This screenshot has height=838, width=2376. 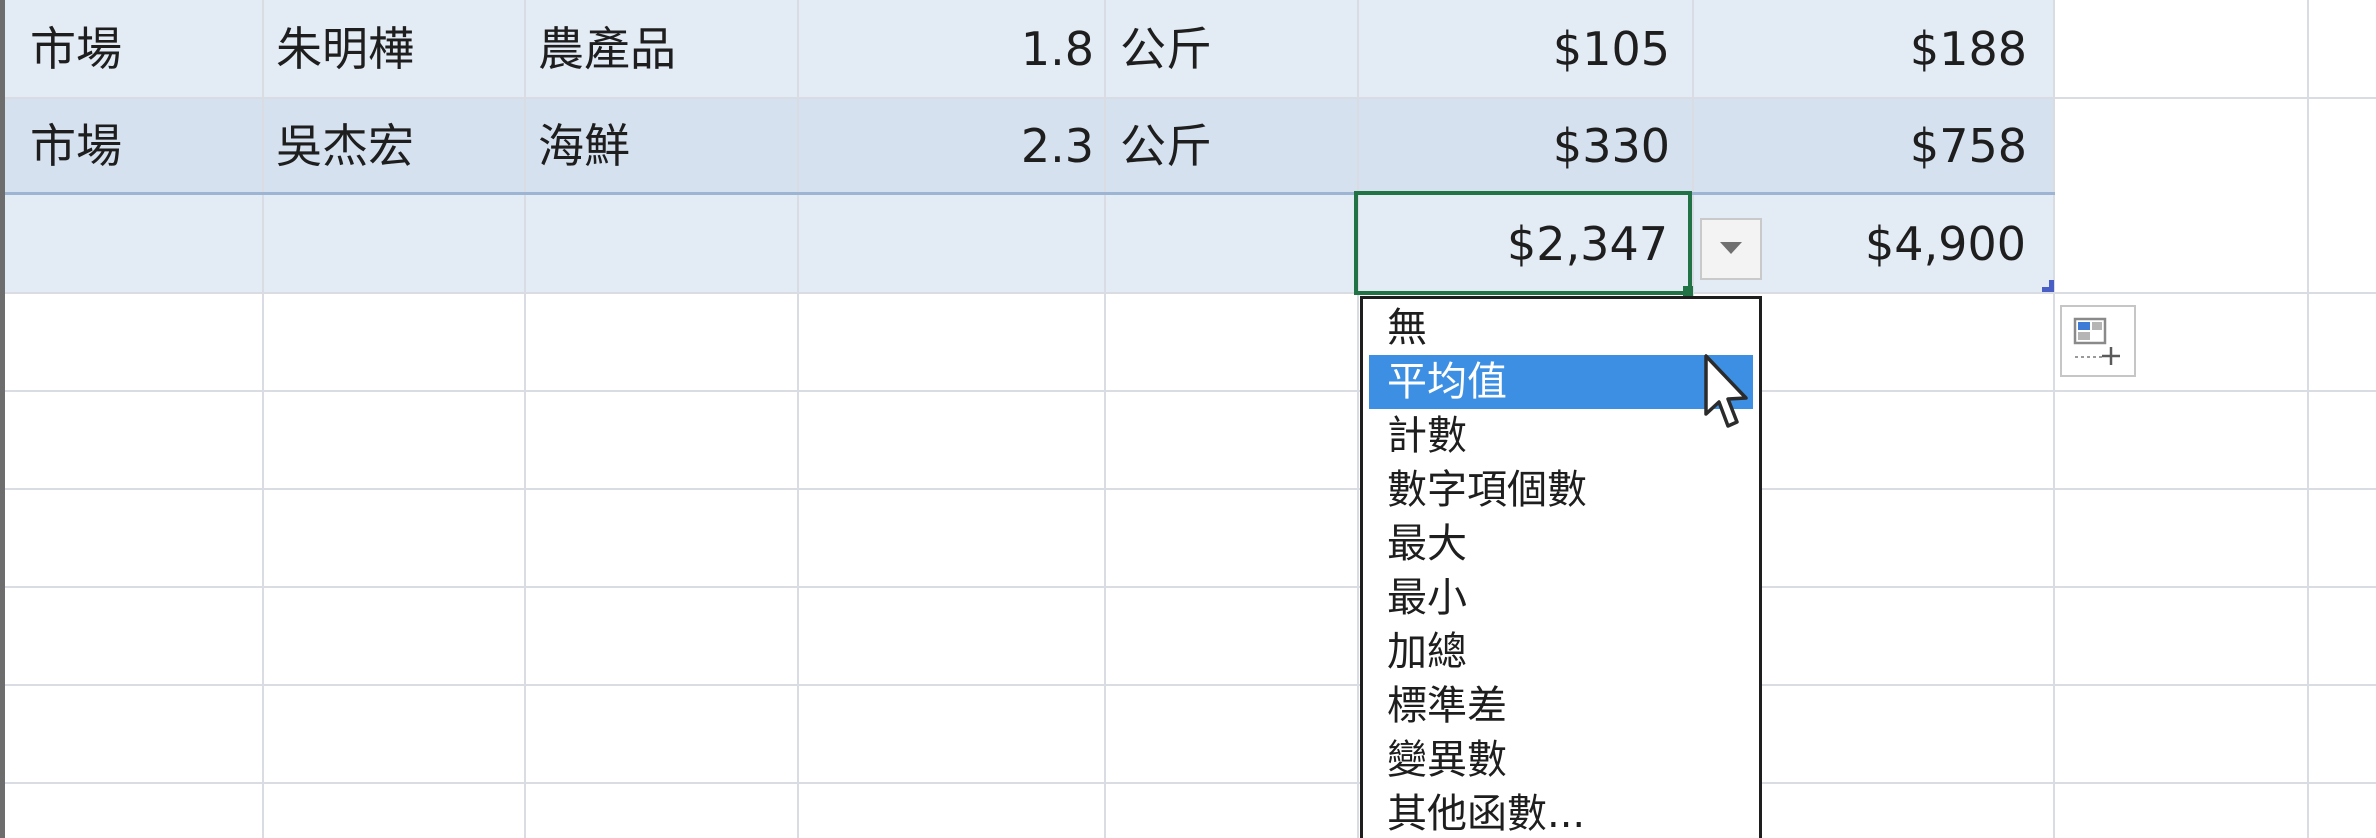 What do you see at coordinates (1726, 391) in the screenshot?
I see `mouse-pointer-icon` at bounding box center [1726, 391].